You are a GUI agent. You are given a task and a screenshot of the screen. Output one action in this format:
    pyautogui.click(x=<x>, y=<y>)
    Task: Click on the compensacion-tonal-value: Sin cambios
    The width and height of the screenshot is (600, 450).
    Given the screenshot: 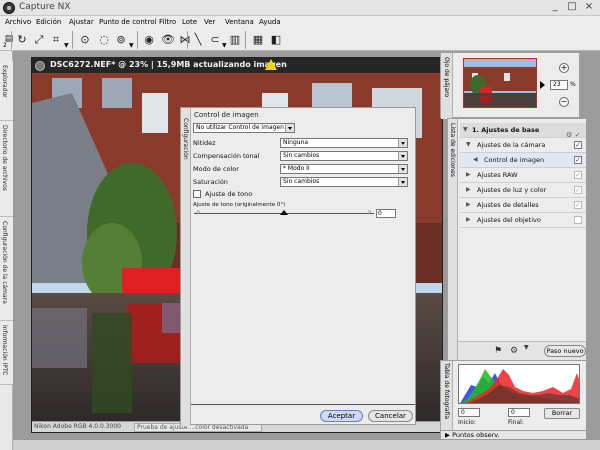 What is the action you would take?
    pyautogui.click(x=301, y=155)
    